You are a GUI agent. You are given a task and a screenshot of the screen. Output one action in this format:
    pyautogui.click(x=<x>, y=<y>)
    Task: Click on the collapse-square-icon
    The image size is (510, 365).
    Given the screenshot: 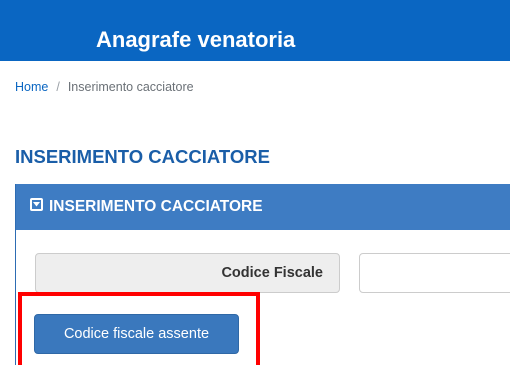 What is the action you would take?
    pyautogui.click(x=36, y=204)
    